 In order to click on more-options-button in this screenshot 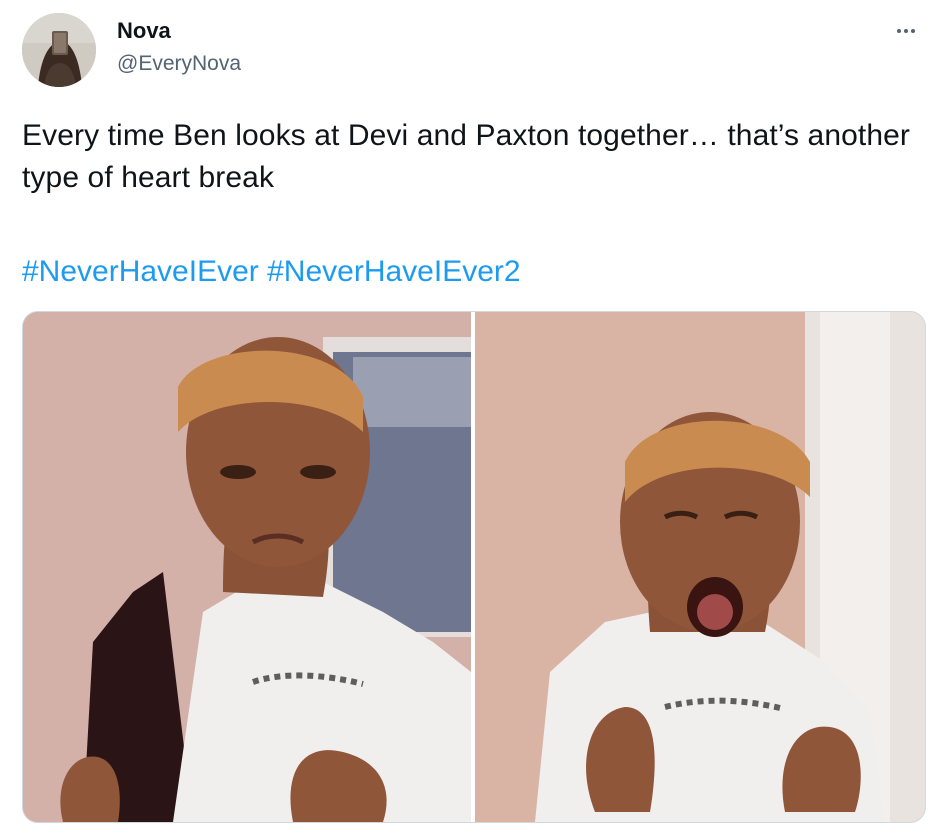, I will do `click(906, 31)`.